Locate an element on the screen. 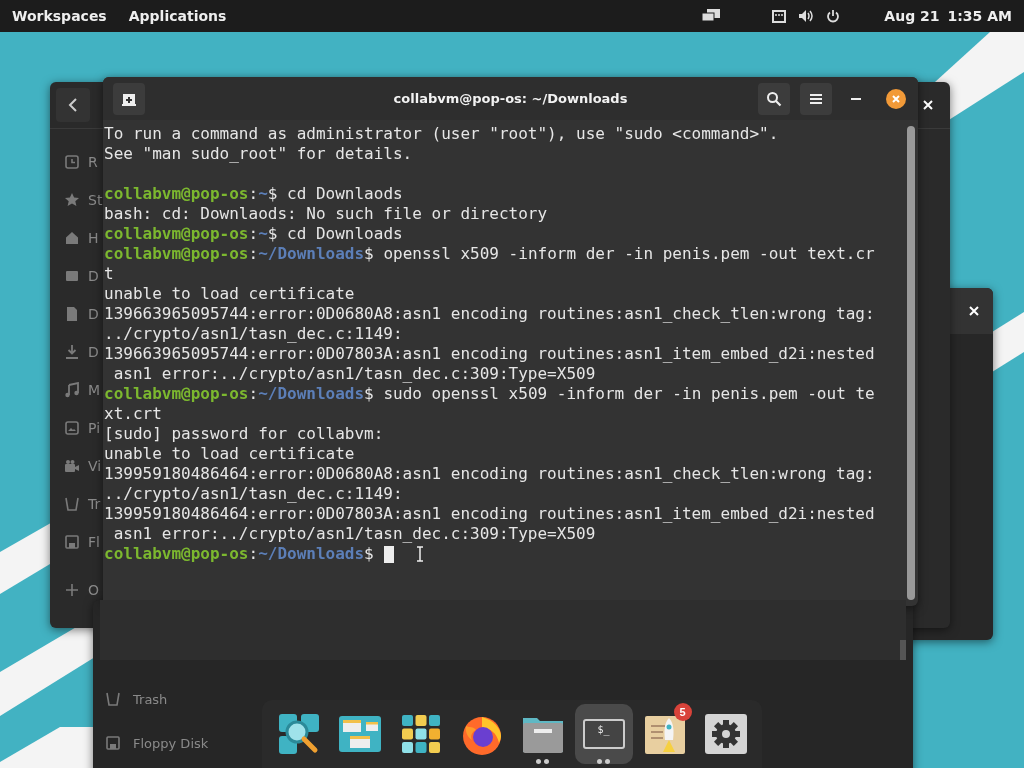 This screenshot has height=768, width=1024. sidebar-item: Pi is located at coordinates (94, 428).